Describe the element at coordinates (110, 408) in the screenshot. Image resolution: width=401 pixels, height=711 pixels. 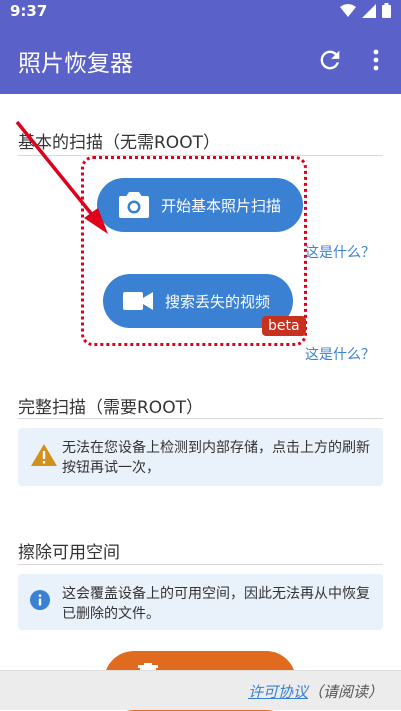
I see `full-scan-title: 完整扫描（需要ROOT）` at that location.